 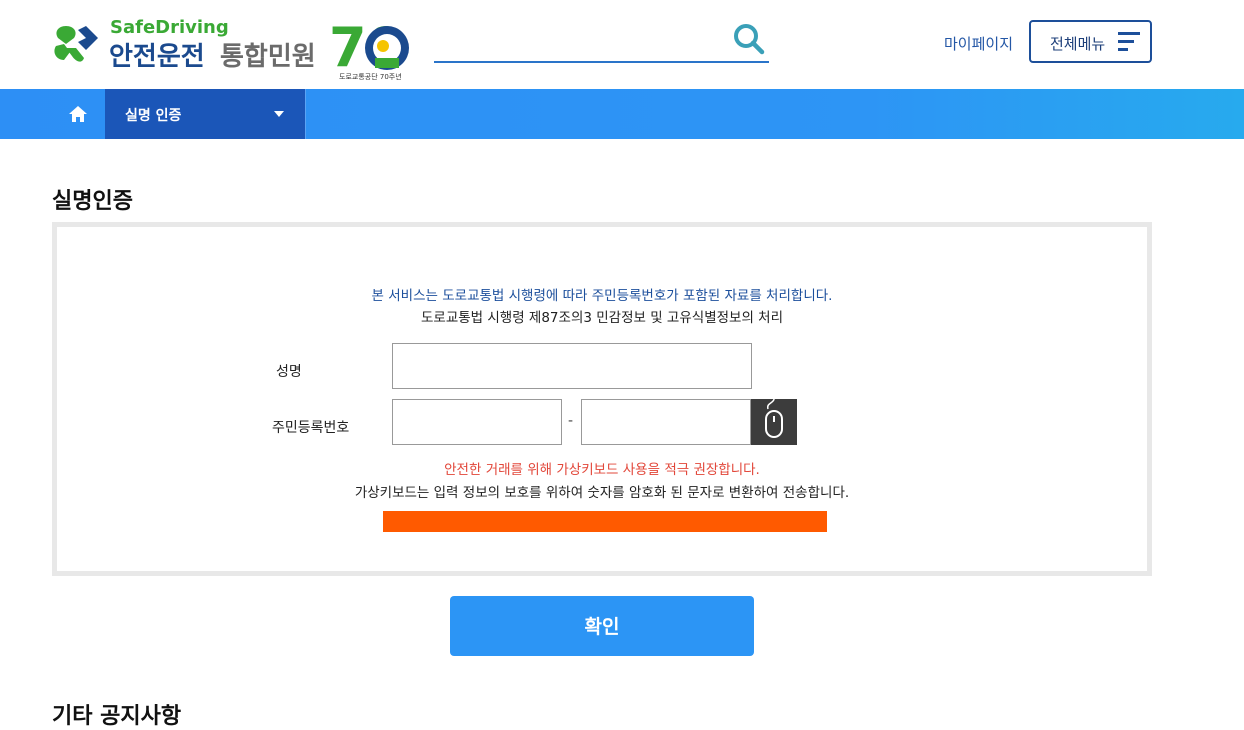 I want to click on site-logo: SafeDriving 안전운전 통합민원 70 도로교통공단 70주년, so click(x=233, y=50).